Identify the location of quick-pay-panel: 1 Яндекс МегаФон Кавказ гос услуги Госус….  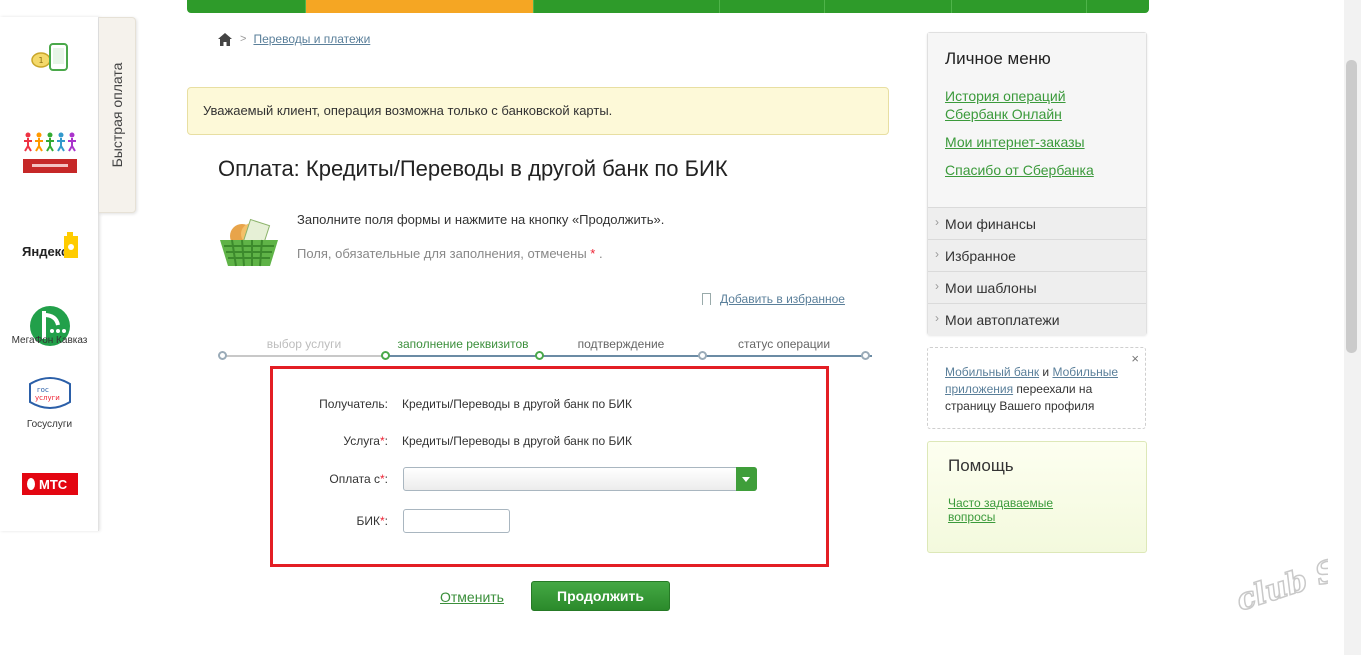
(49, 274).